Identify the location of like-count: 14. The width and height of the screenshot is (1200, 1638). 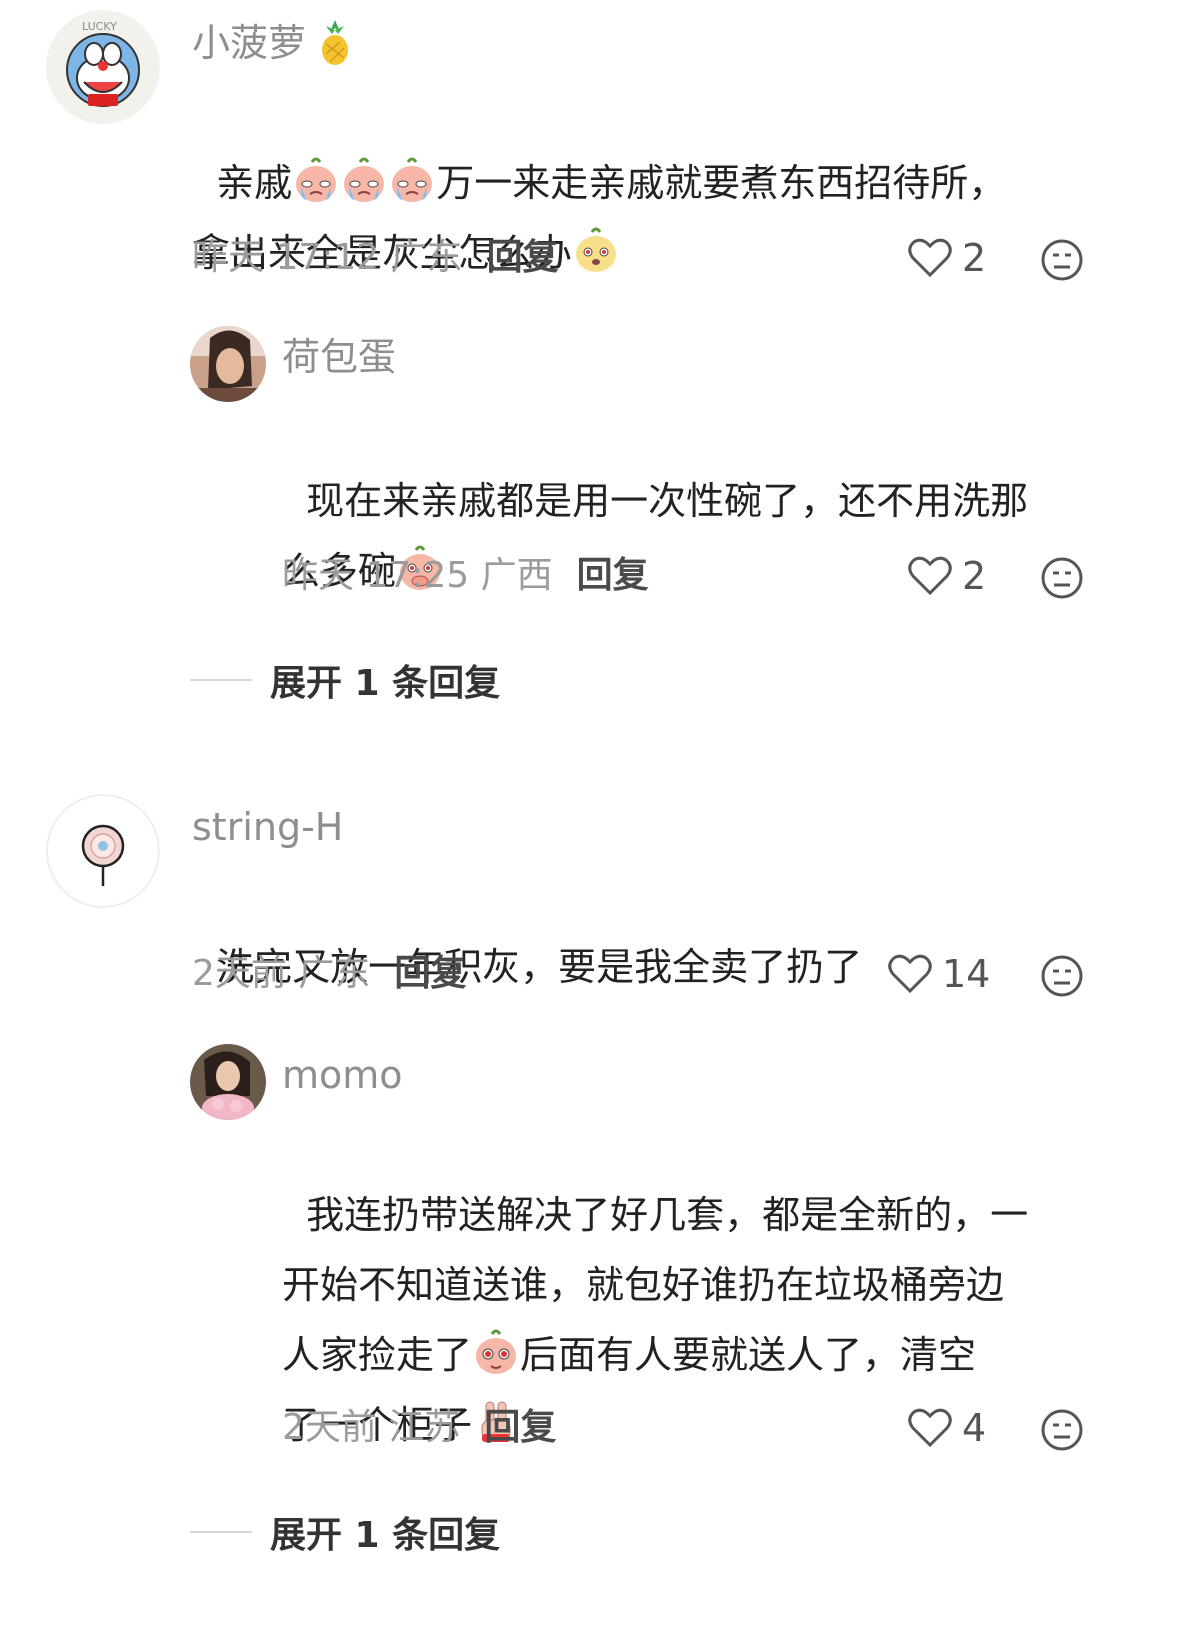
(966, 974).